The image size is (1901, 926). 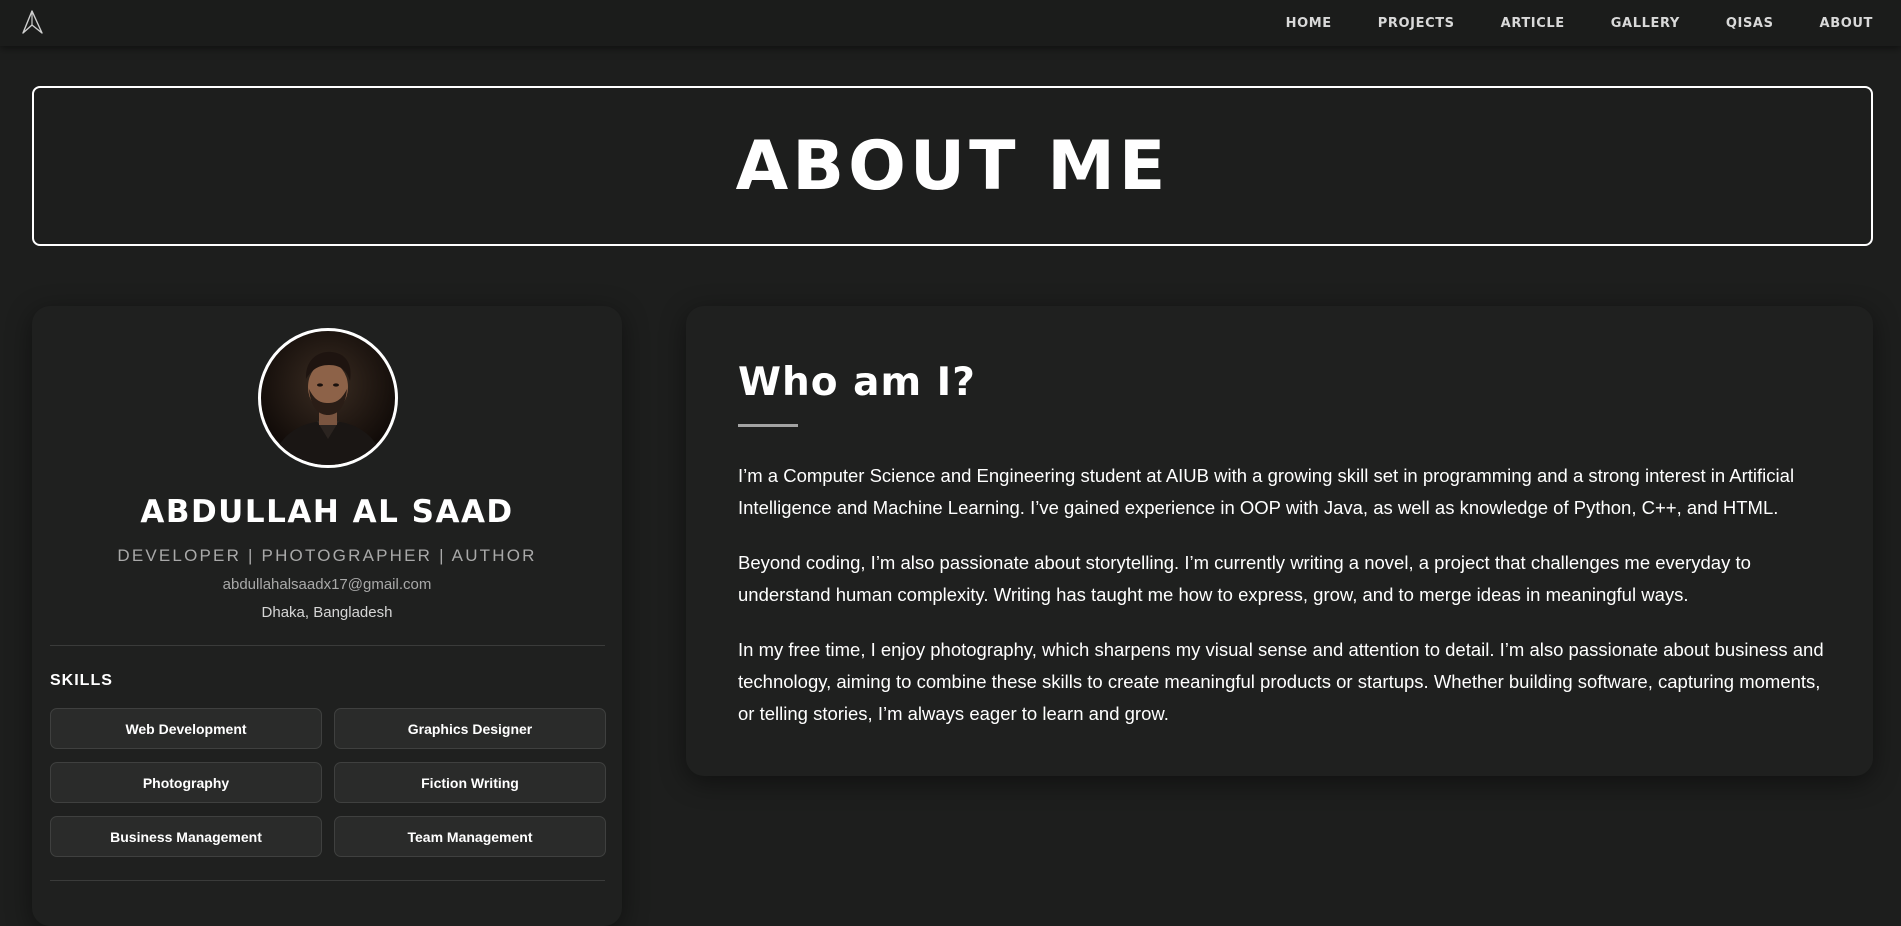 I want to click on about-title: Who am I?, so click(x=857, y=382).